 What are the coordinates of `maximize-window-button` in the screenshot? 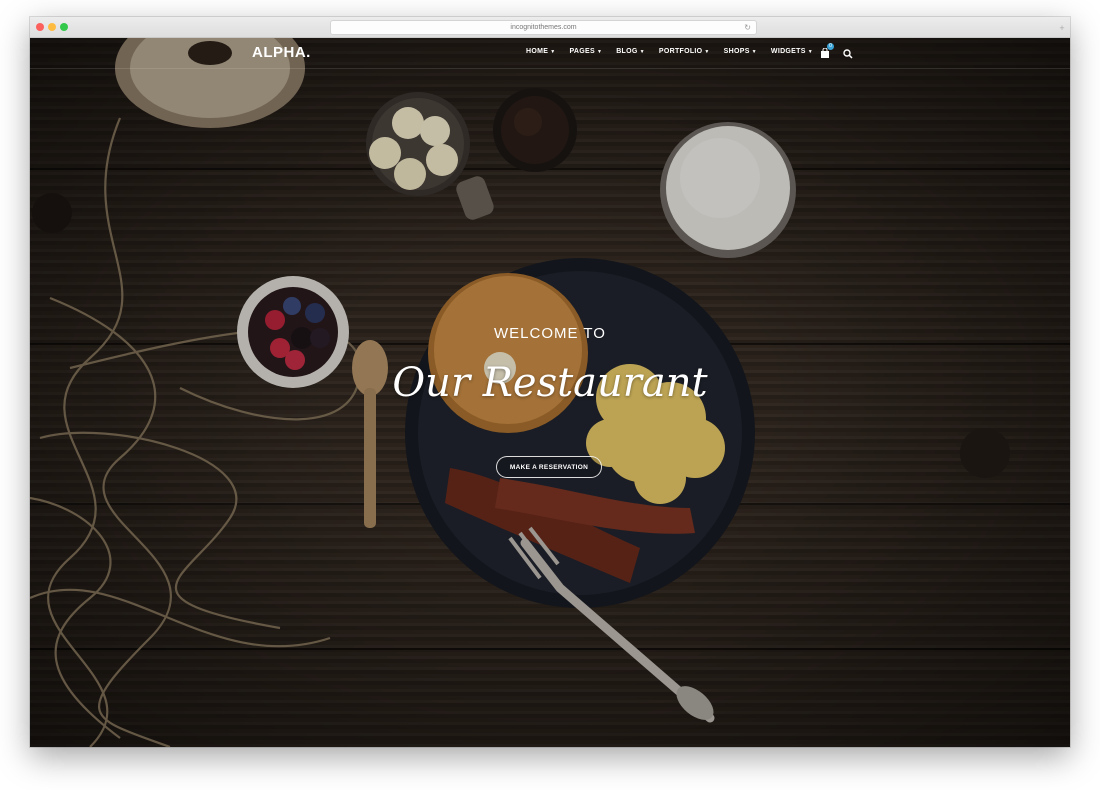 It's located at (64, 27).